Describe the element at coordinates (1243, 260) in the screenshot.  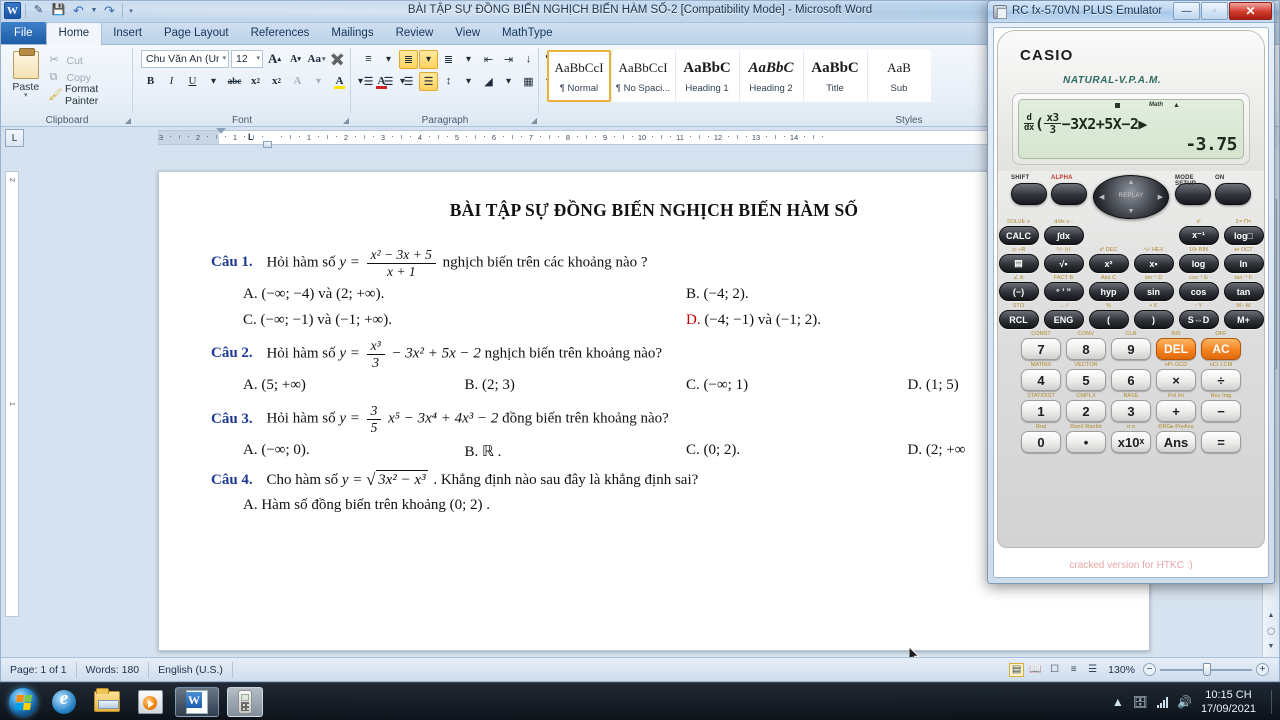
I see `key-ln: e▪ OCT ln` at that location.